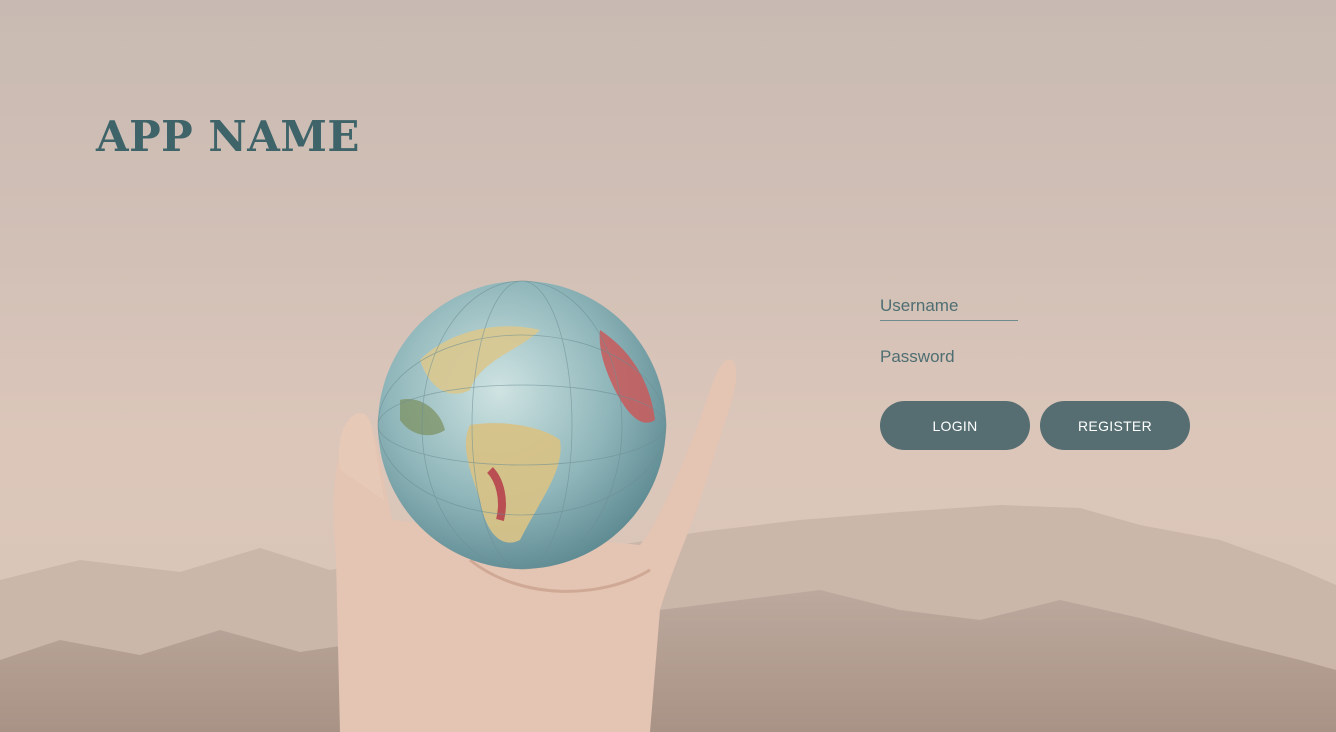 The width and height of the screenshot is (1336, 732). I want to click on username-field, so click(949, 305).